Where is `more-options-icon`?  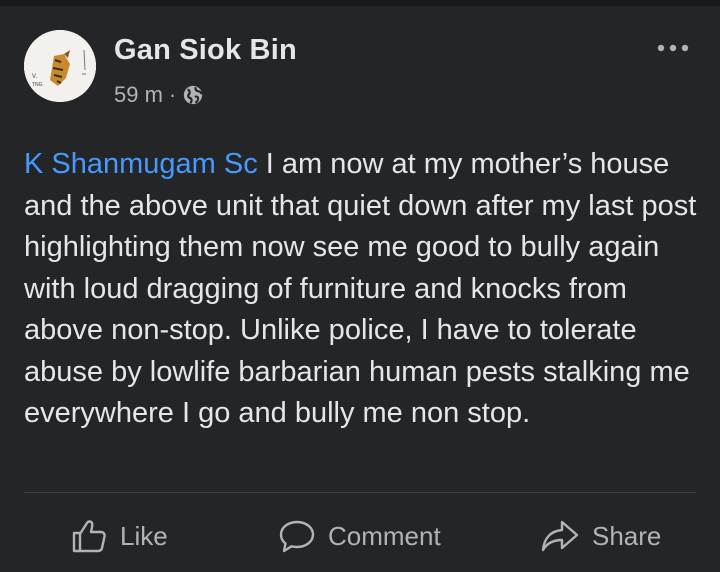
more-options-icon is located at coordinates (673, 48).